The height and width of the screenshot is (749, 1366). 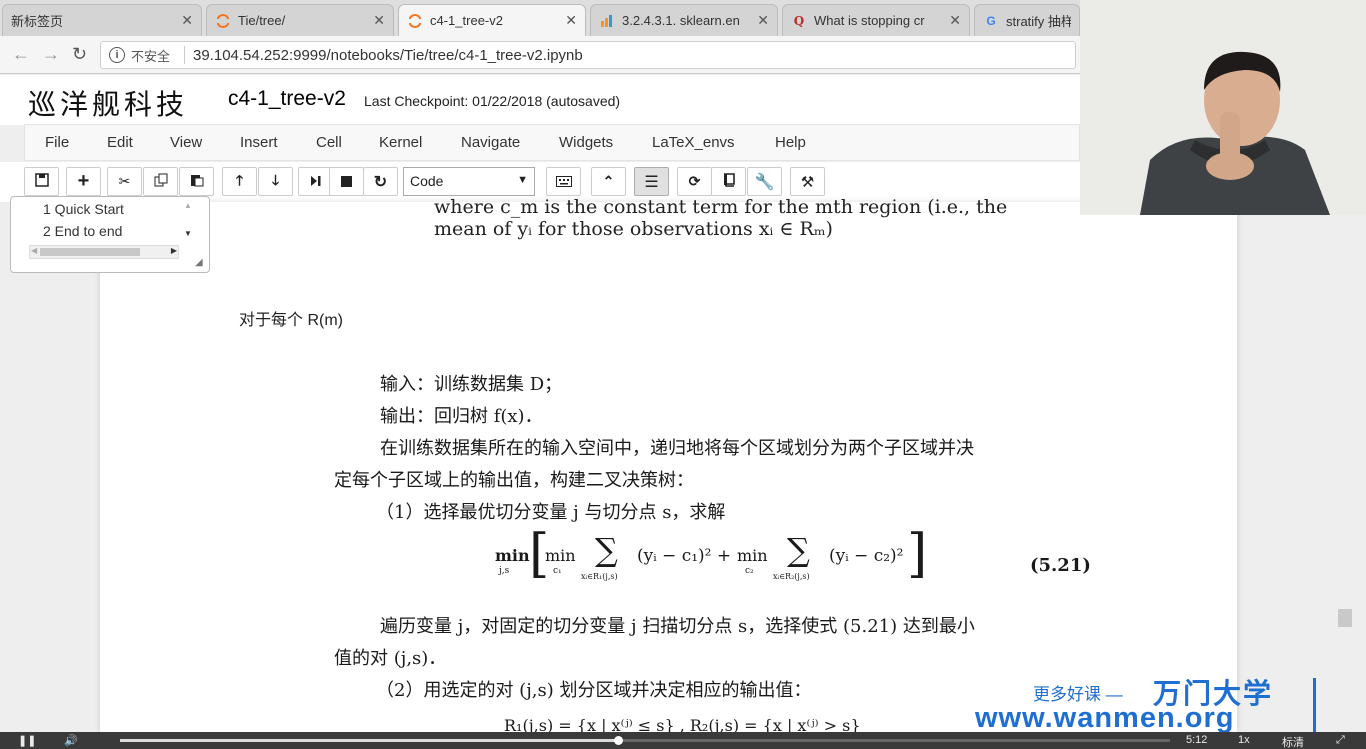 I want to click on info-icon: i, so click(x=117, y=55).